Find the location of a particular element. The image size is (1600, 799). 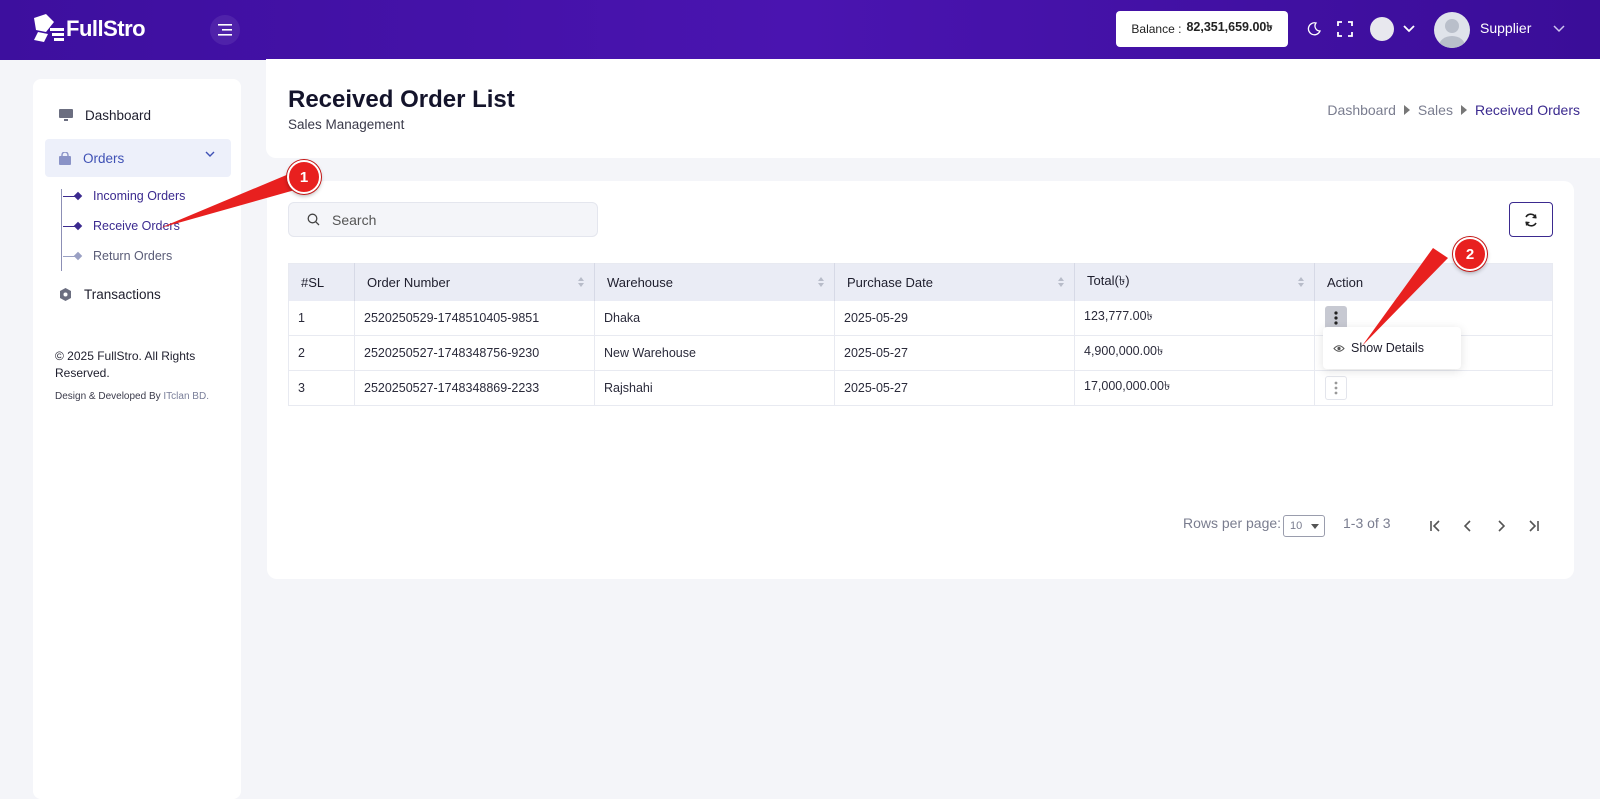

first-page-icon is located at coordinates (1435, 526).